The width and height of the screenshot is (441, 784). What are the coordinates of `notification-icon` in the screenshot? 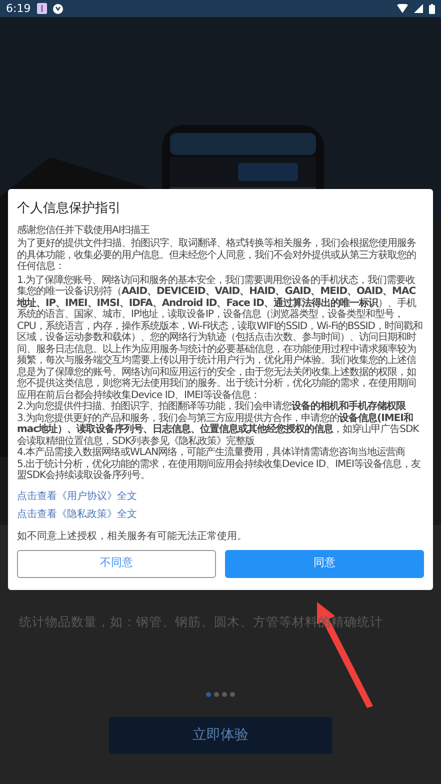 It's located at (57, 9).